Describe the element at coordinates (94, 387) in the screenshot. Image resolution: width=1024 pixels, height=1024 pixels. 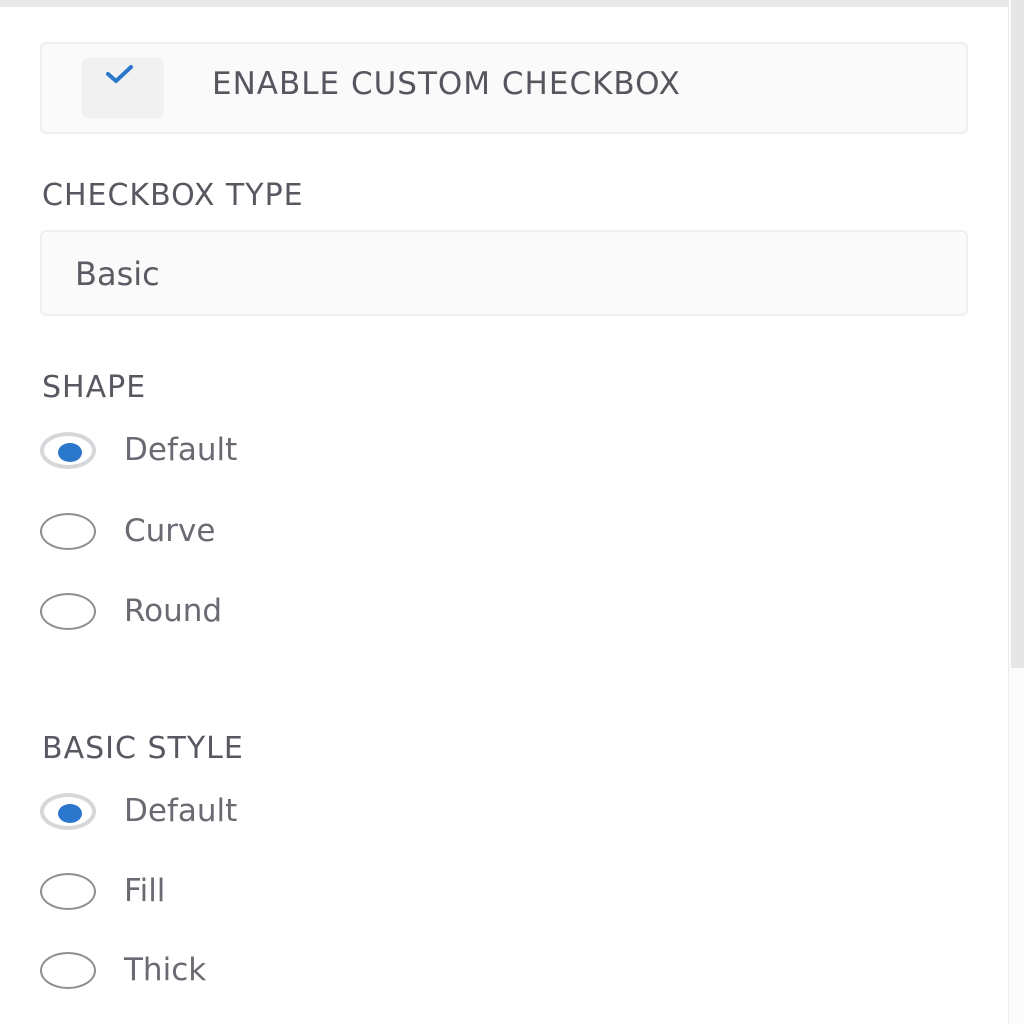
I see `shape-label: SHAPE` at that location.